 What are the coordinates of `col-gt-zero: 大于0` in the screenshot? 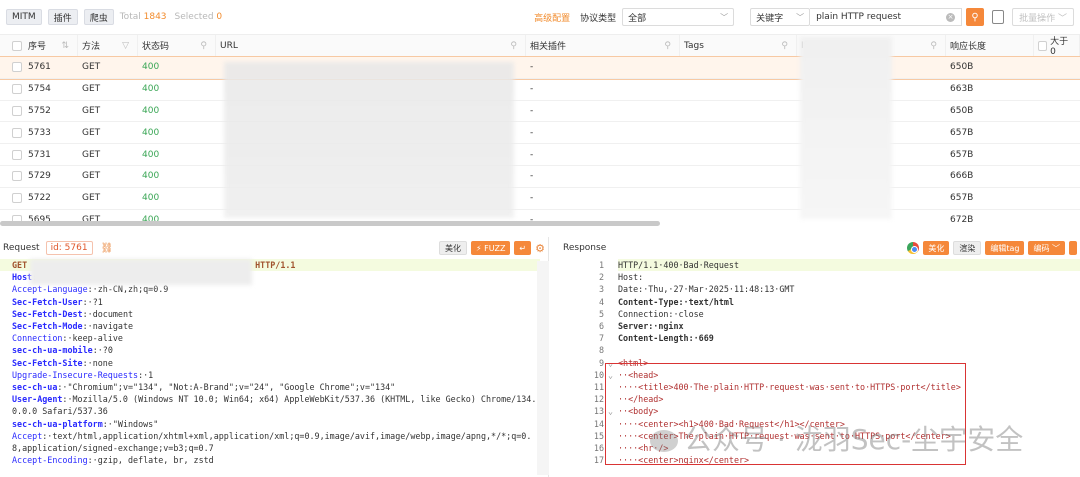 It's located at (1057, 46).